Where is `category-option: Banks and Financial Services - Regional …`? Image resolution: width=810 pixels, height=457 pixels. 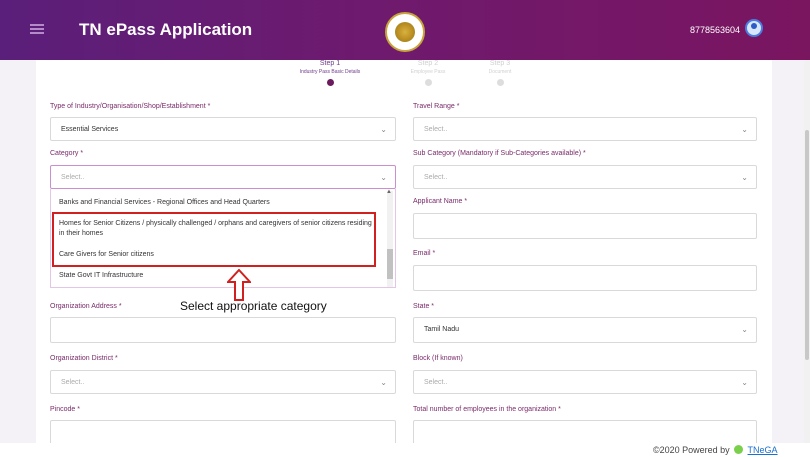
category-option: Banks and Financial Services - Regional … is located at coordinates (217, 203).